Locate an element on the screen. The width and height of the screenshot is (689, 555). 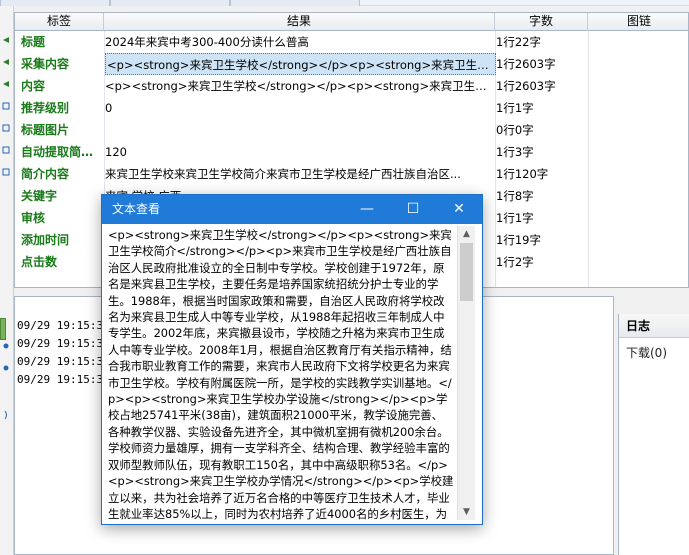
row-count: 1行8字 is located at coordinates (515, 196).